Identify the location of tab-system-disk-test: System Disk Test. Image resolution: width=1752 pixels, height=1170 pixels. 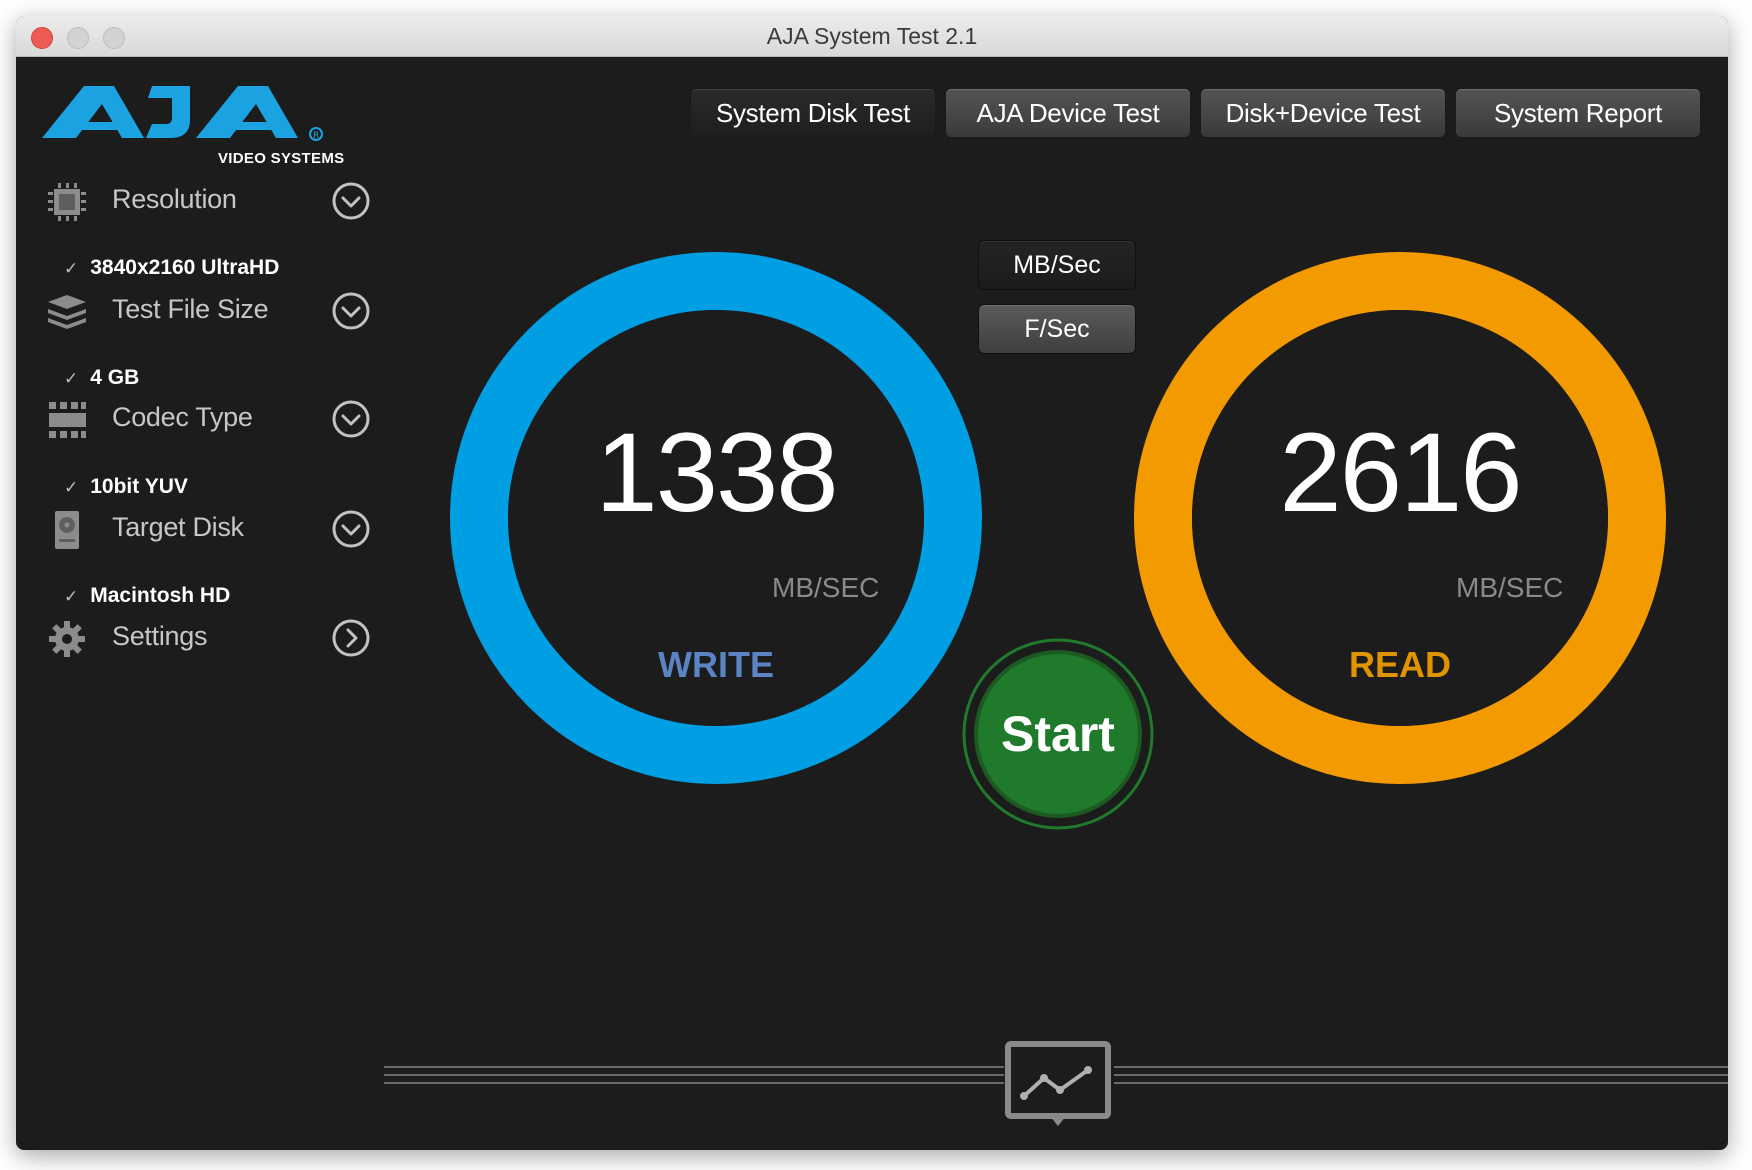
(813, 113).